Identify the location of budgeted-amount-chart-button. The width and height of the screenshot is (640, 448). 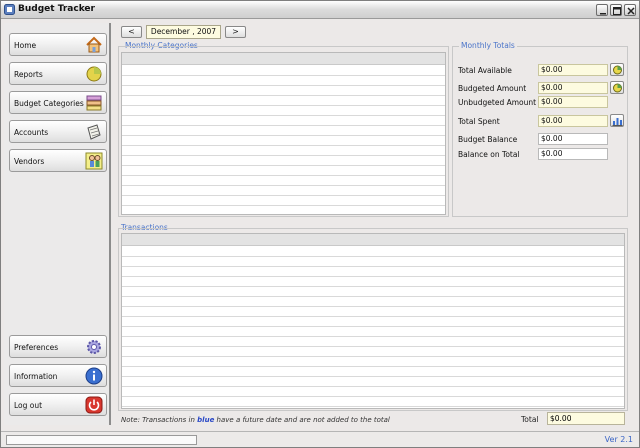
(617, 87).